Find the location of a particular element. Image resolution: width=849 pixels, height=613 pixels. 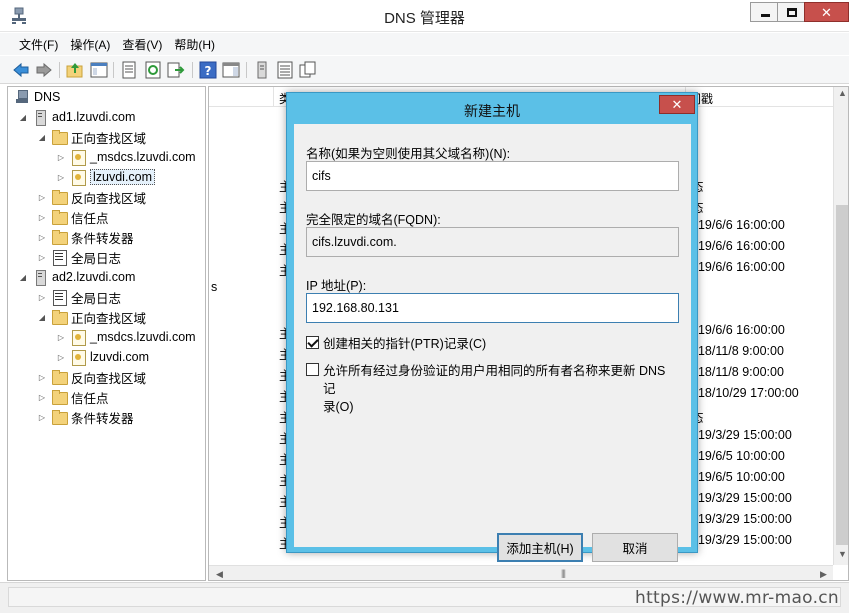

horizontal-scroll-grip-icon: ||| is located at coordinates (563, 573).